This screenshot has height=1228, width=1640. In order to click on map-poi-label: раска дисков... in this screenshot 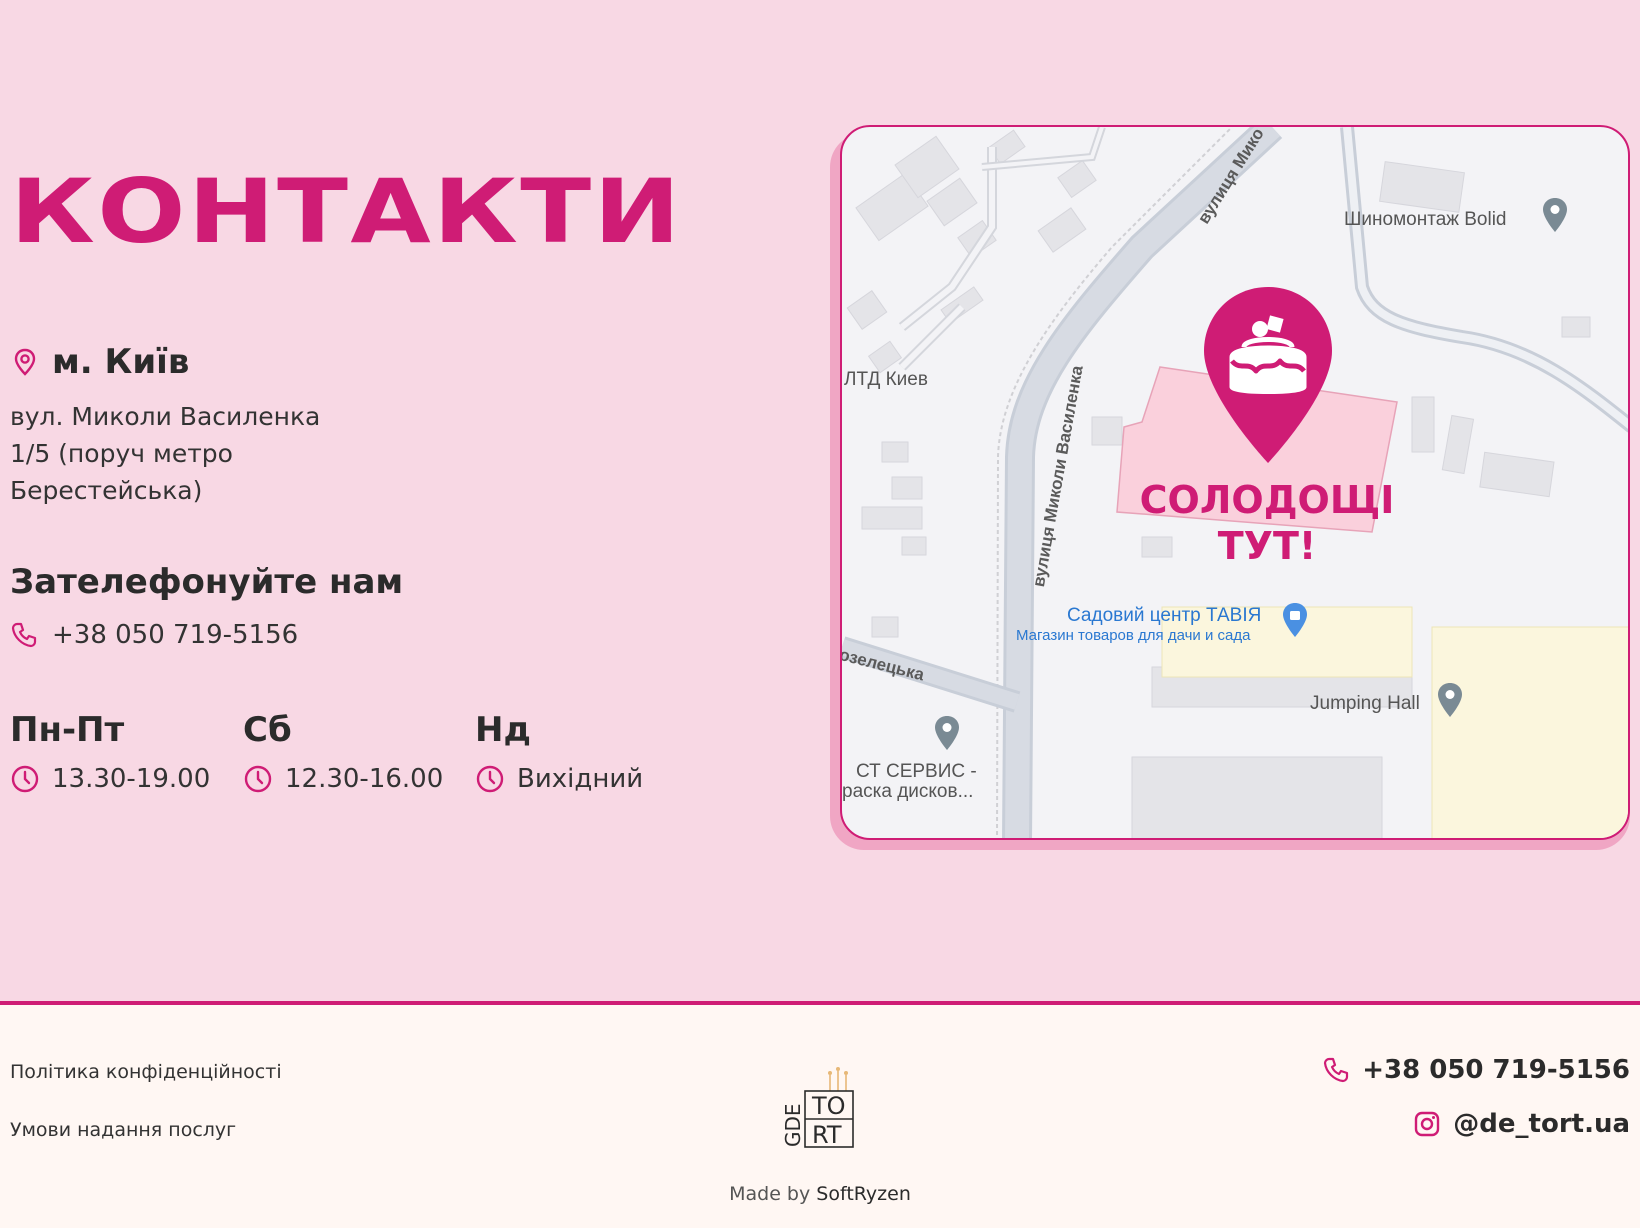, I will do `click(908, 791)`.